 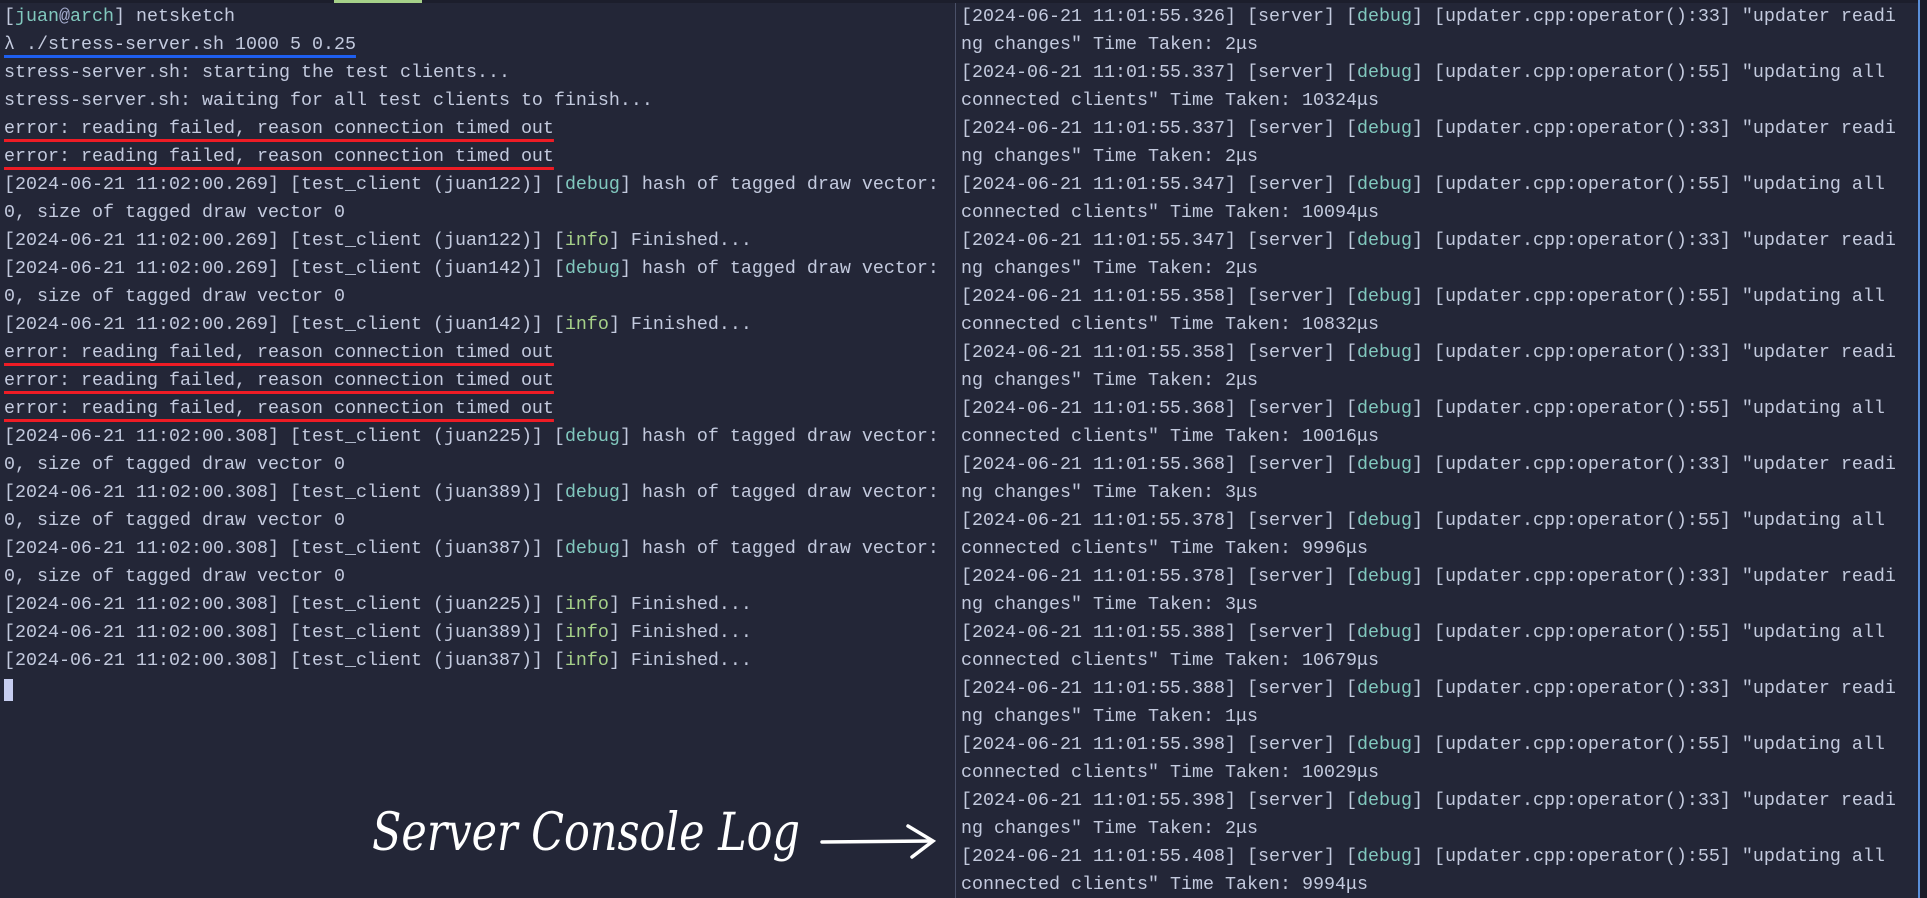 What do you see at coordinates (1923, 449) in the screenshot?
I see `window-gap` at bounding box center [1923, 449].